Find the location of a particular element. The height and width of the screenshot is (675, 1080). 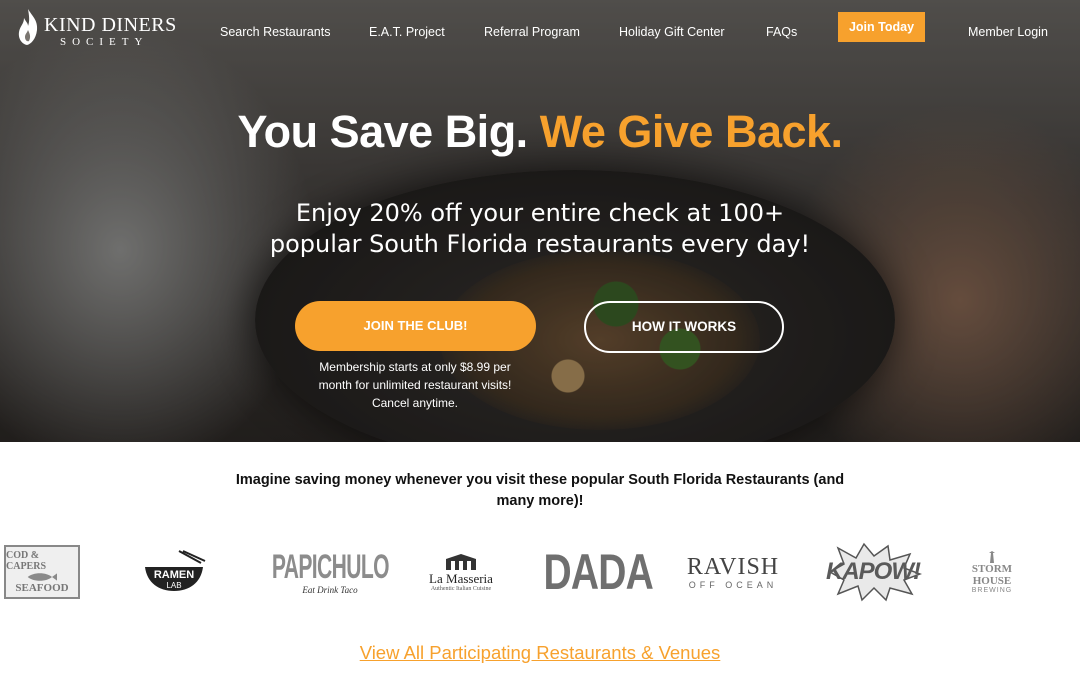

restaurant-logo-dada: DADA is located at coordinates (598, 572).